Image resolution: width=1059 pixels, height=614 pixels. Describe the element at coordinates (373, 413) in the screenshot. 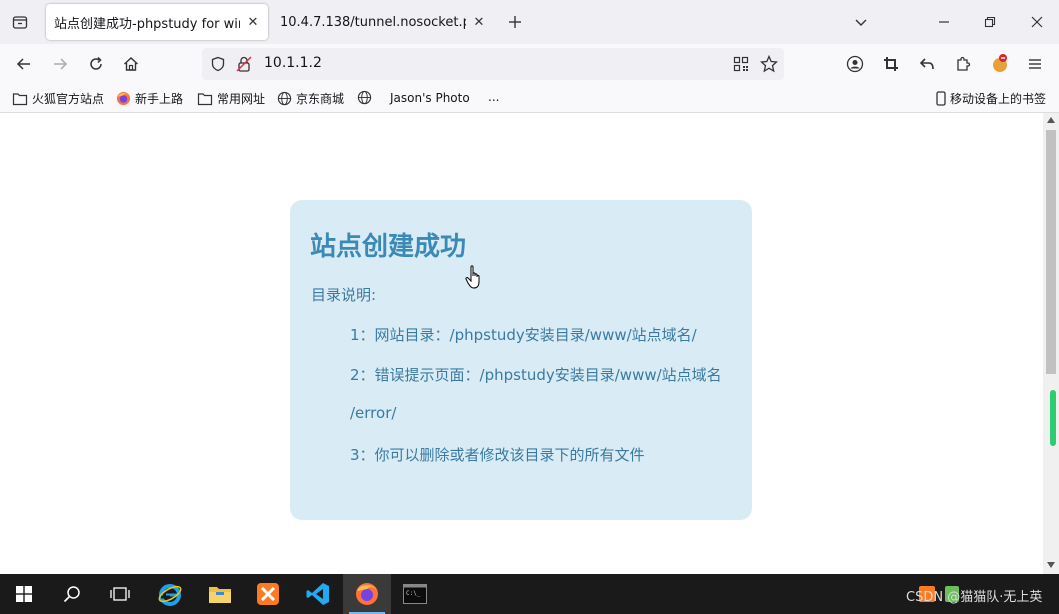

I see `card-item: /error/` at that location.